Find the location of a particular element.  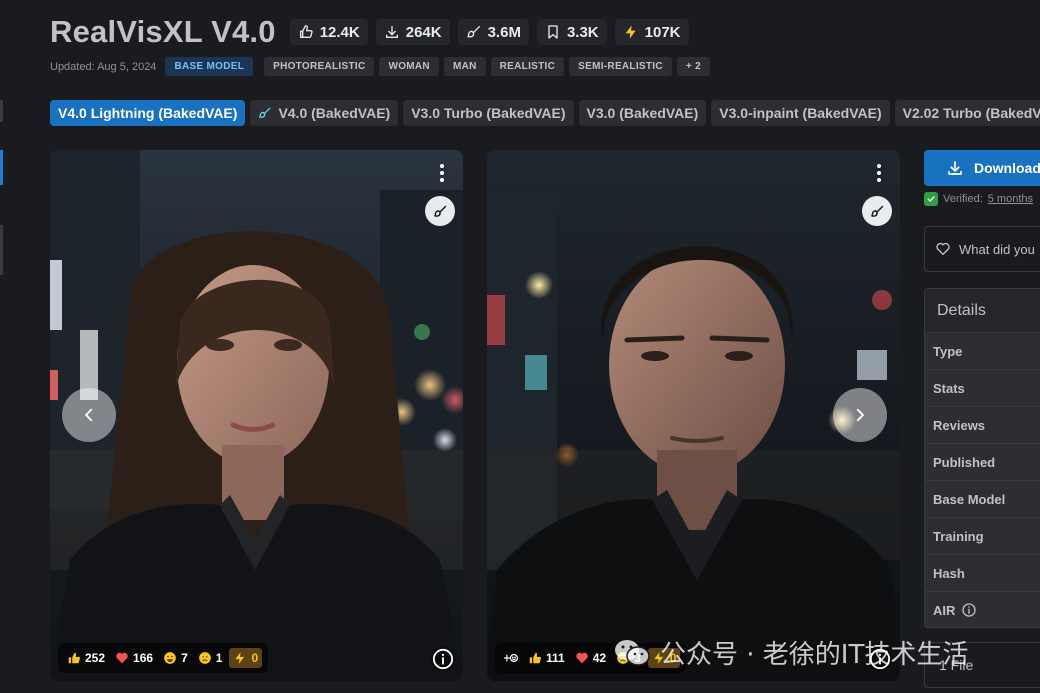

chevron-left-icon is located at coordinates (89, 415).